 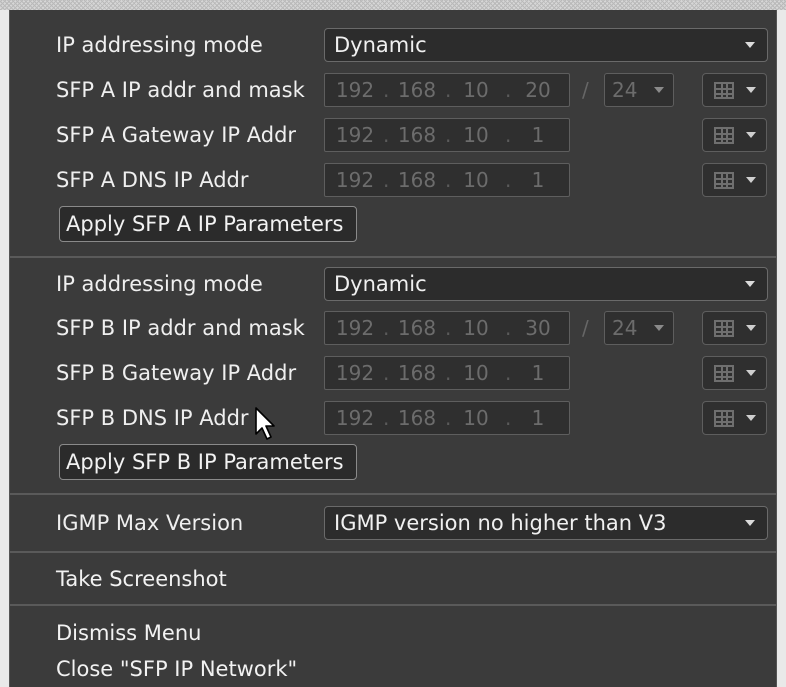 What do you see at coordinates (393, 5) in the screenshot?
I see `panel-top-edge` at bounding box center [393, 5].